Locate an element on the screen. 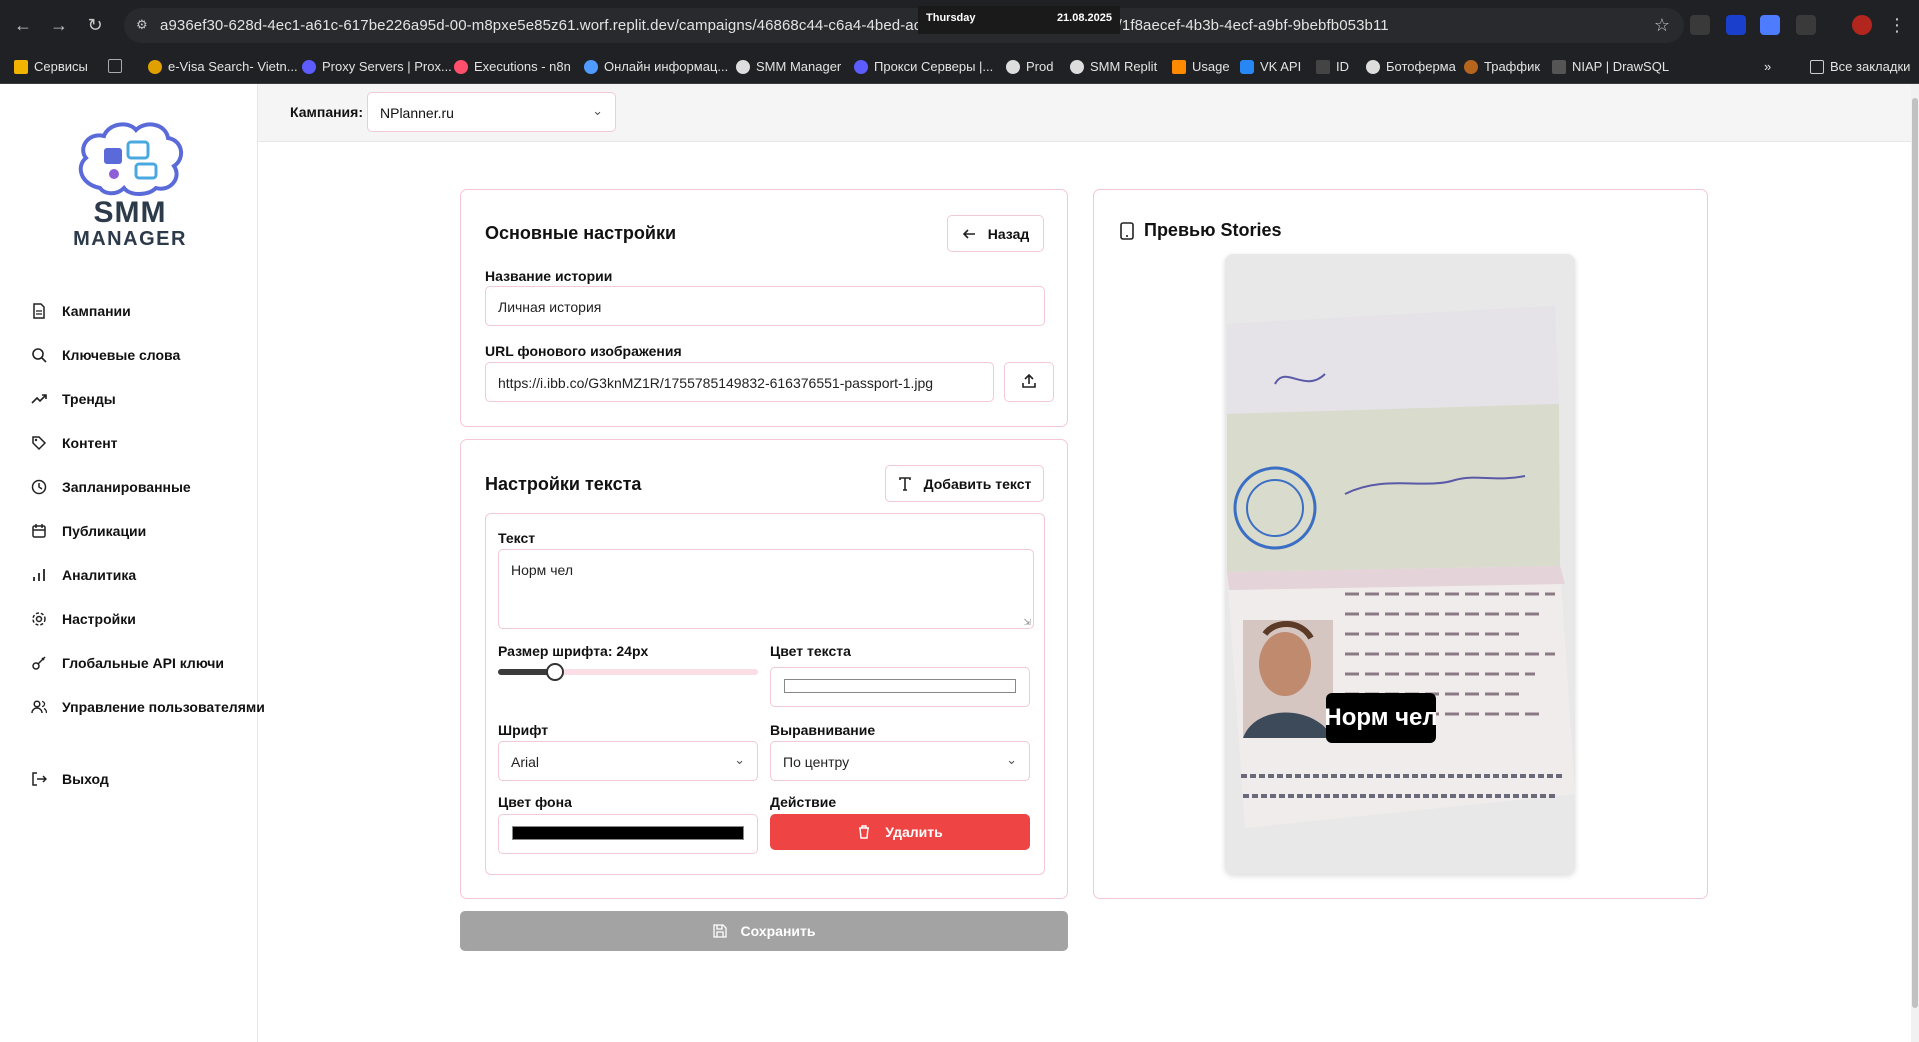 The width and height of the screenshot is (1919, 1042). sidebar-item-publications: Публикации is located at coordinates (88, 531).